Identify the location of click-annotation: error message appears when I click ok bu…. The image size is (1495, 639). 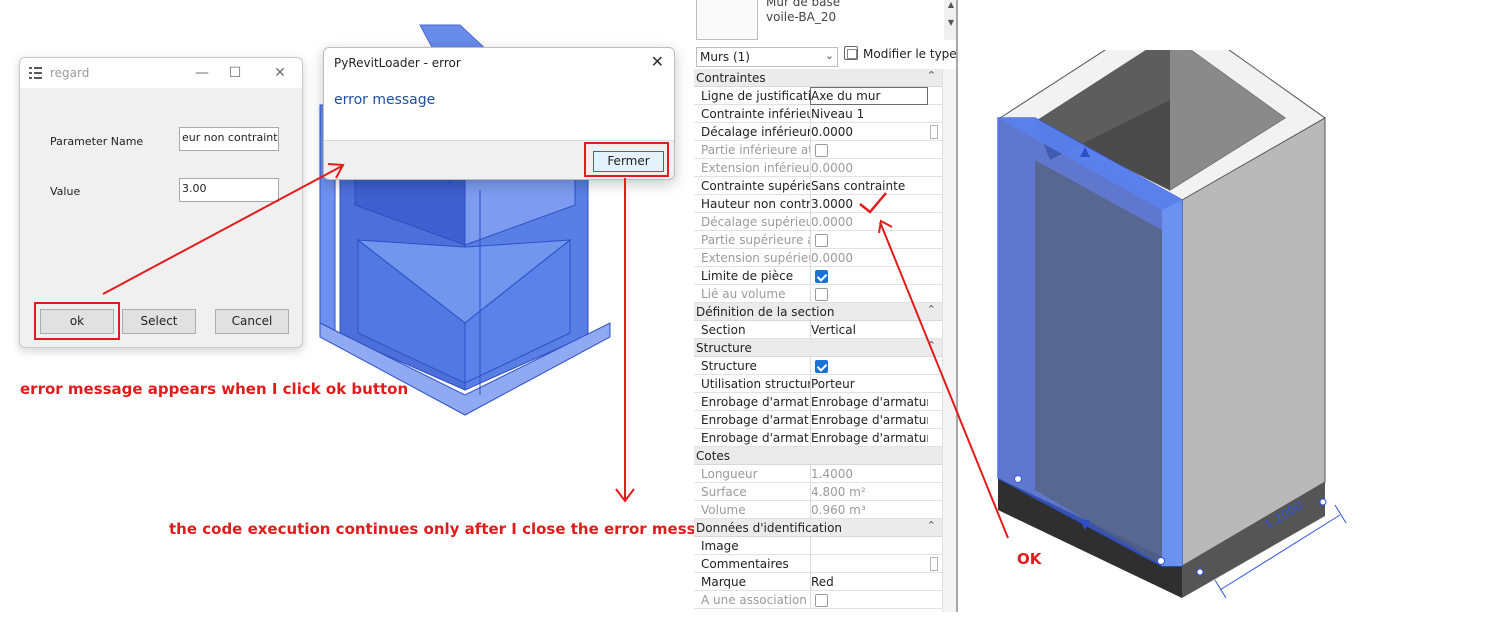
(214, 389).